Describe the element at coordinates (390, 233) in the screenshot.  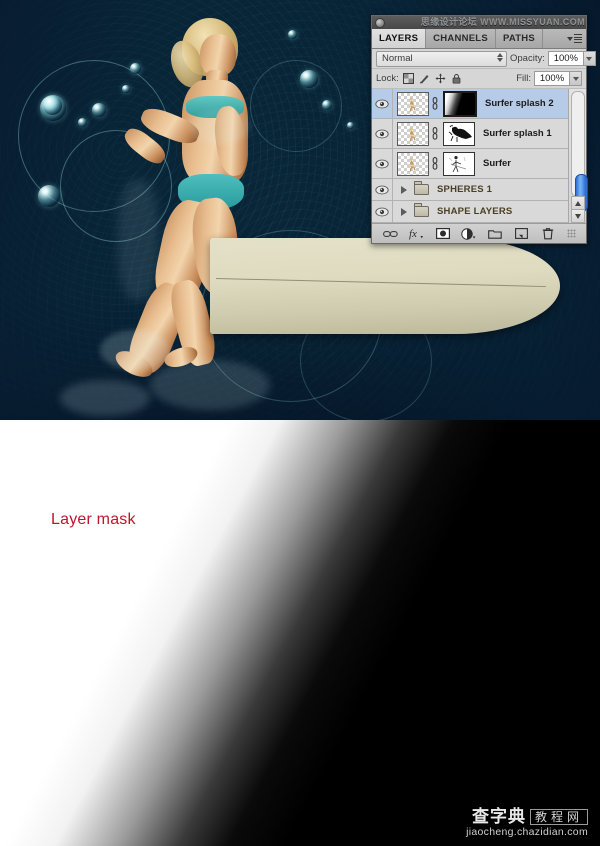
I see `link-layers-icon` at that location.